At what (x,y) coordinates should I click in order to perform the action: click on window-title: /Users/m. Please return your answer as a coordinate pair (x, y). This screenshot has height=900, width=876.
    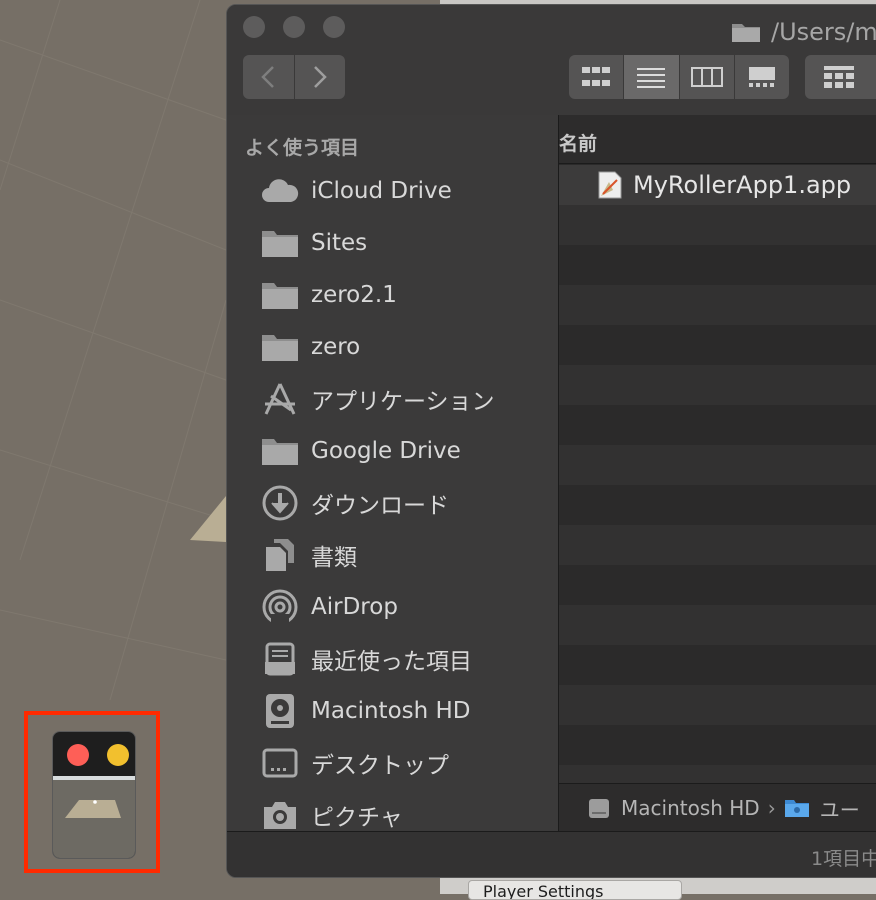
    Looking at the image, I should click on (803, 32).